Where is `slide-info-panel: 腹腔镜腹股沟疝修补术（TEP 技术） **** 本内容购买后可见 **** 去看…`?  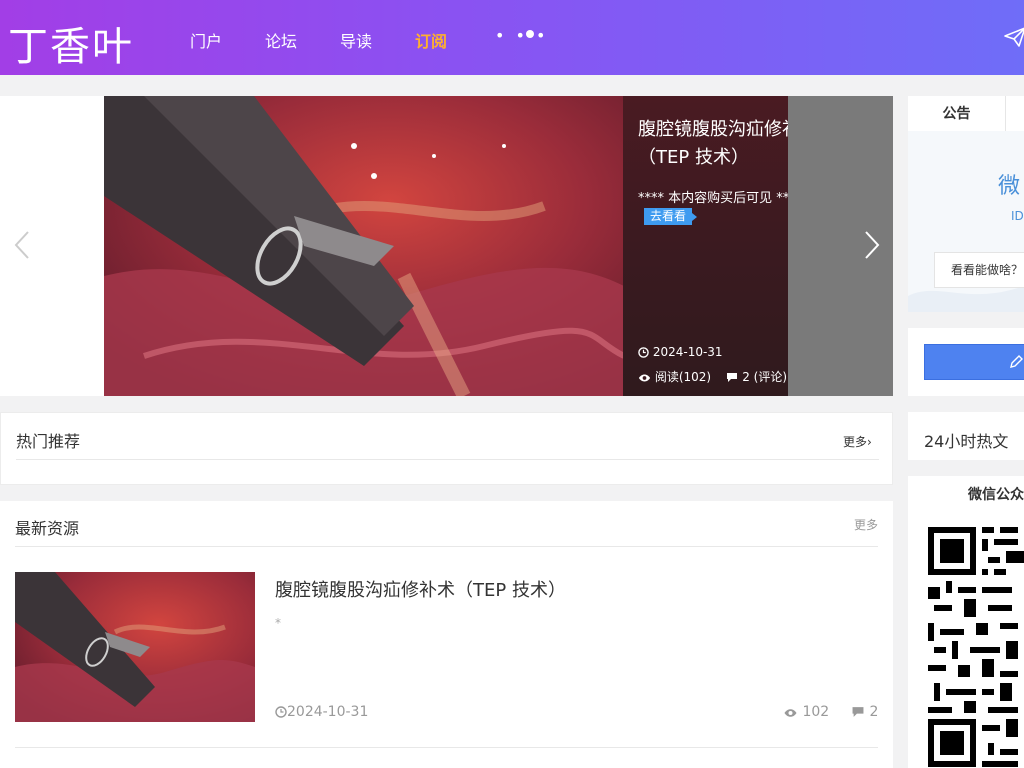 slide-info-panel: 腹腔镜腹股沟疝修补术（TEP 技术） **** 本内容购买后可见 **** 去看… is located at coordinates (720, 246).